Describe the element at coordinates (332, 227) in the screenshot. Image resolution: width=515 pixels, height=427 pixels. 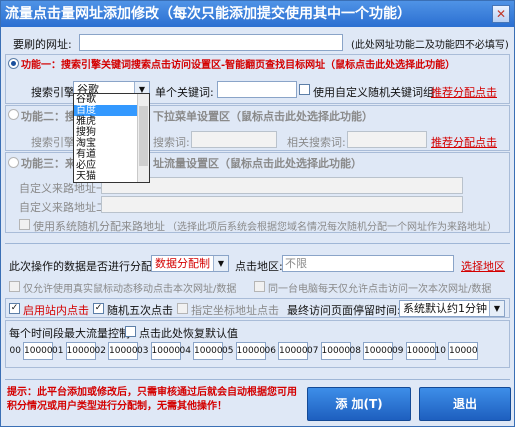
I see `system-source-note: （选择此项后系统会根据您域名情况每次随机分配一个网址作为来路地址）` at that location.